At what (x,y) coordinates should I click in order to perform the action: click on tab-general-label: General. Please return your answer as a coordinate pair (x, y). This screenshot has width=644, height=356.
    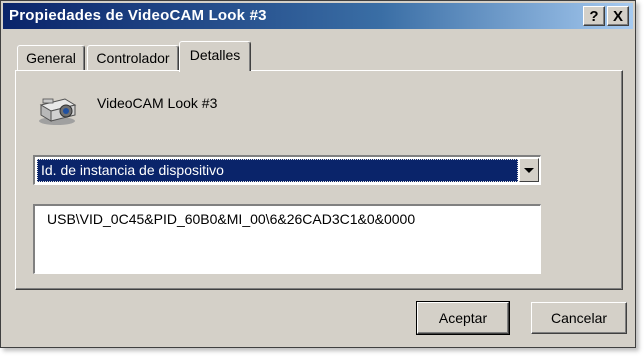
    Looking at the image, I should click on (51, 58).